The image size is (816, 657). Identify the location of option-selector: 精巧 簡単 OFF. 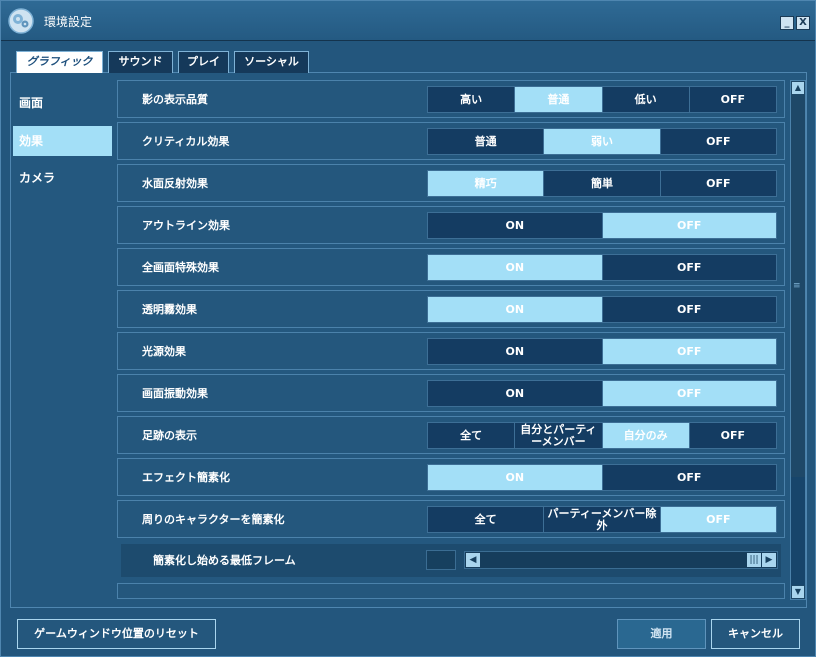
(602, 183).